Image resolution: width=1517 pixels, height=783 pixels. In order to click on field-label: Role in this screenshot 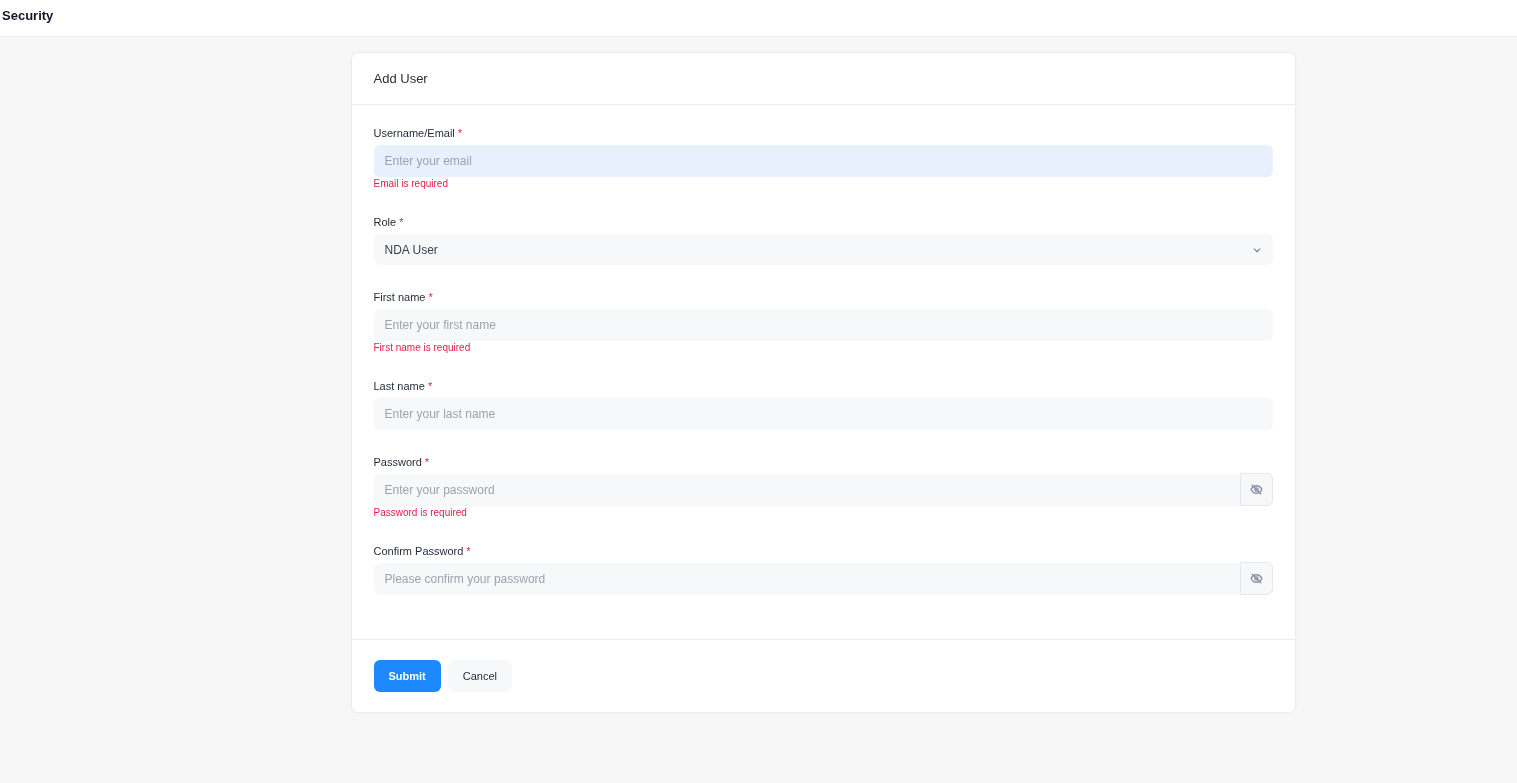, I will do `click(385, 222)`.